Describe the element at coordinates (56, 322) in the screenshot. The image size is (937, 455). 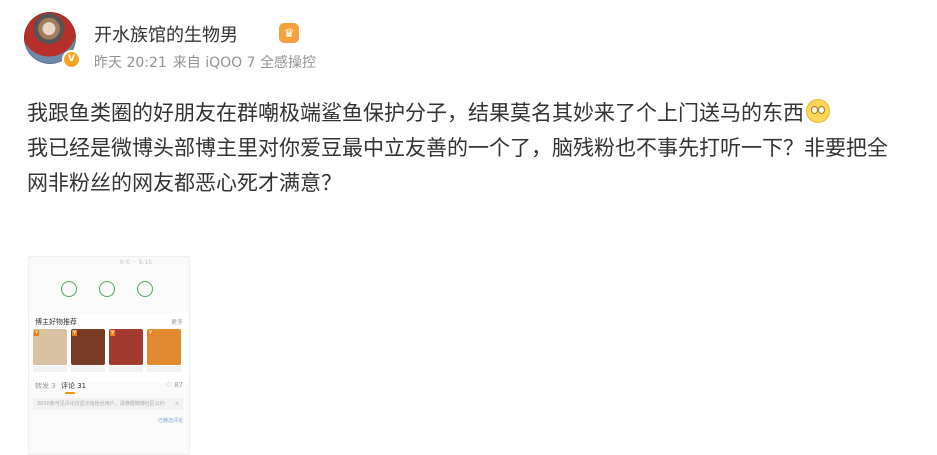
I see `product-section-title: 博主好物推荐` at that location.